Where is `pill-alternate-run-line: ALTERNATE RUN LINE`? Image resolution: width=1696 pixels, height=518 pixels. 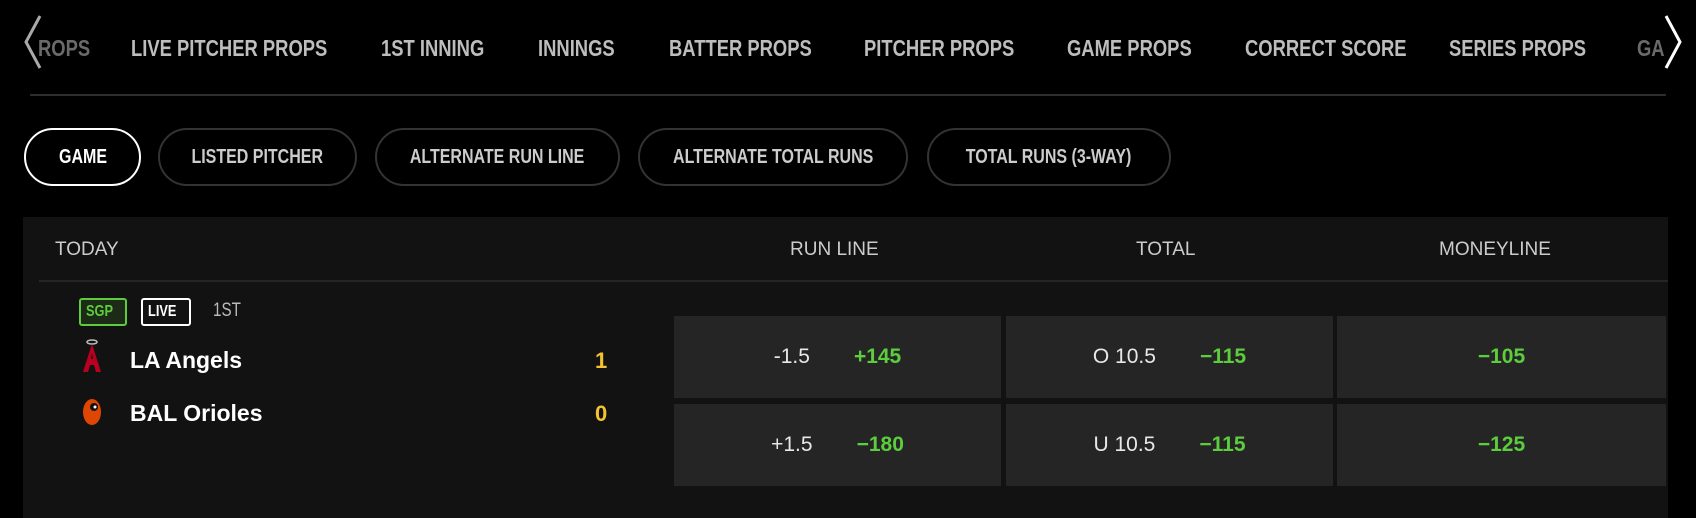
pill-alternate-run-line: ALTERNATE RUN LINE is located at coordinates (497, 157).